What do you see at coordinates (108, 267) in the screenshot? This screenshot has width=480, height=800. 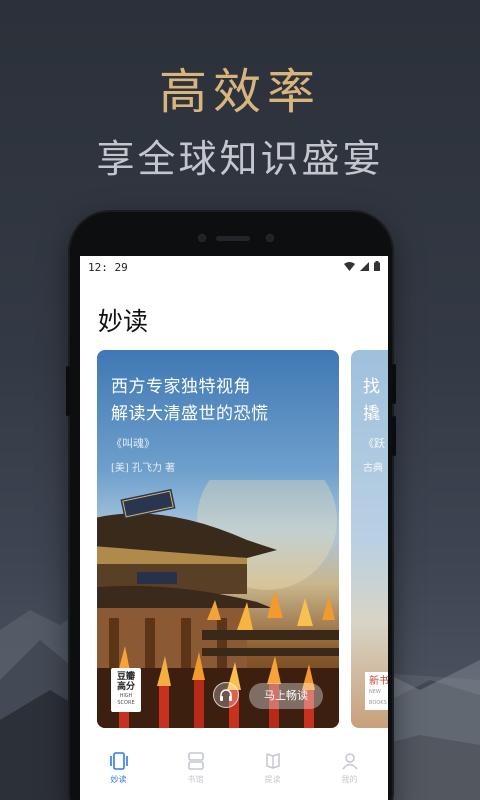 I see `status-time: 12: 29` at bounding box center [108, 267].